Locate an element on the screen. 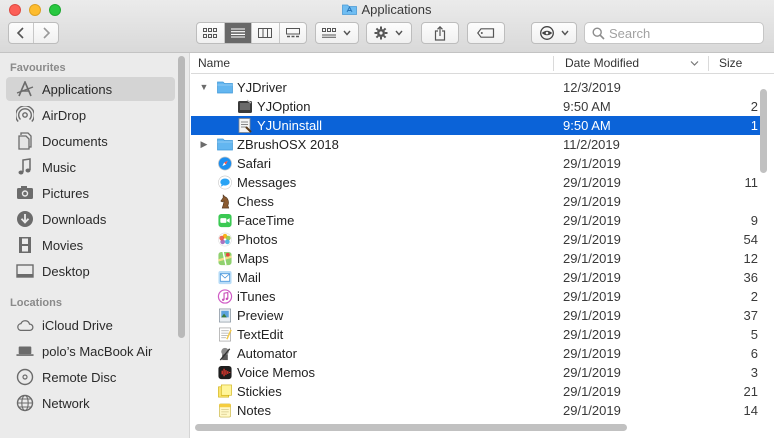 This screenshot has width=774, height=438. file-size: 12 is located at coordinates (750, 258).